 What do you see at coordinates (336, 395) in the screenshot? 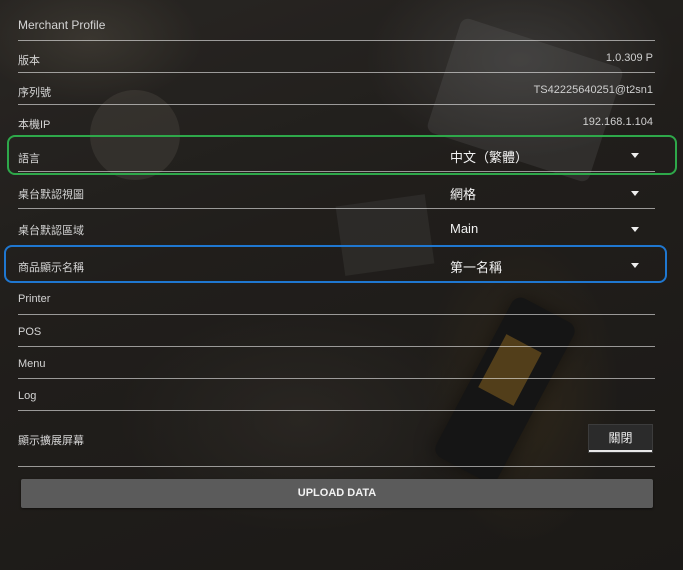
I see `log-row: Log` at bounding box center [336, 395].